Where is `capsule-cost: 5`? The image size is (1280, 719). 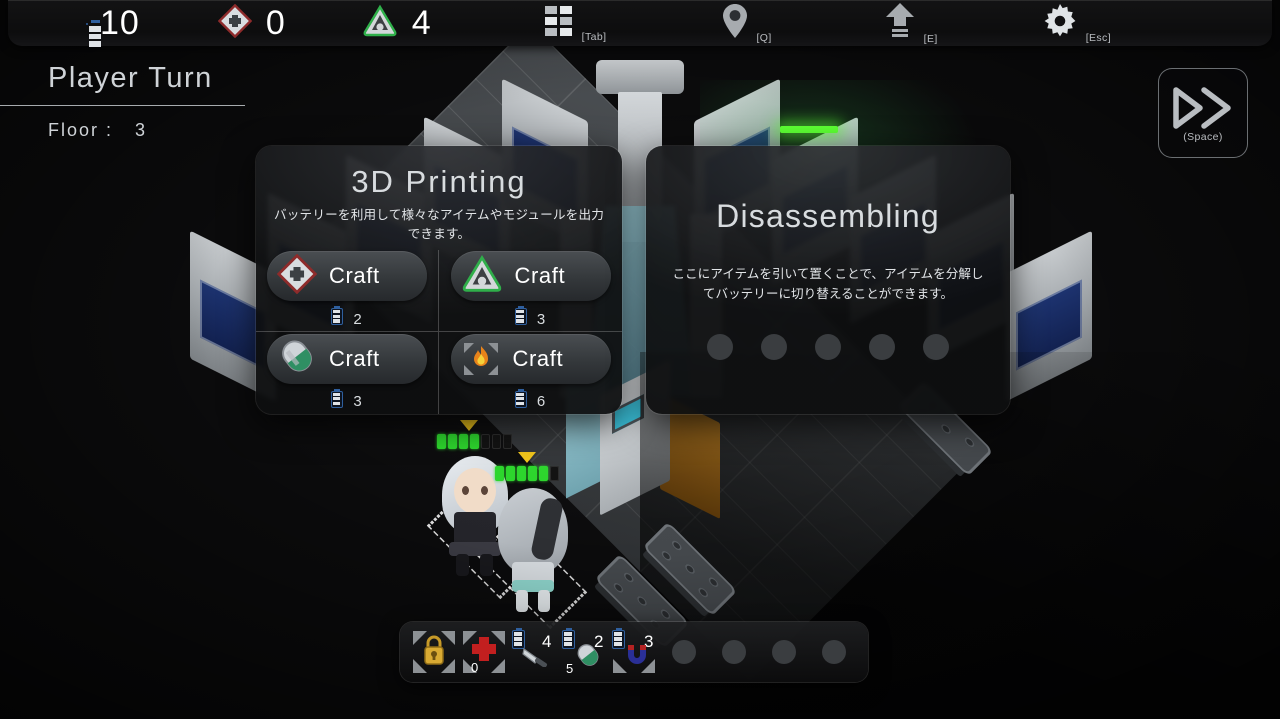 capsule-cost: 5 is located at coordinates (570, 668).